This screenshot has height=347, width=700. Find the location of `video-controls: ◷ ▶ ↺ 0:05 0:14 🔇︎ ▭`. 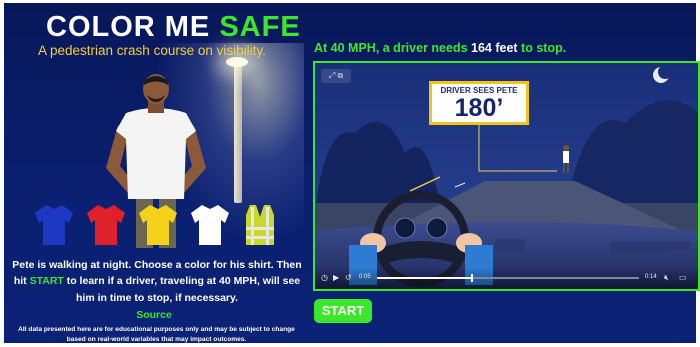

video-controls: ◷ ▶ ↺ 0:05 0:14 🔇︎ ▭ is located at coordinates (506, 278).